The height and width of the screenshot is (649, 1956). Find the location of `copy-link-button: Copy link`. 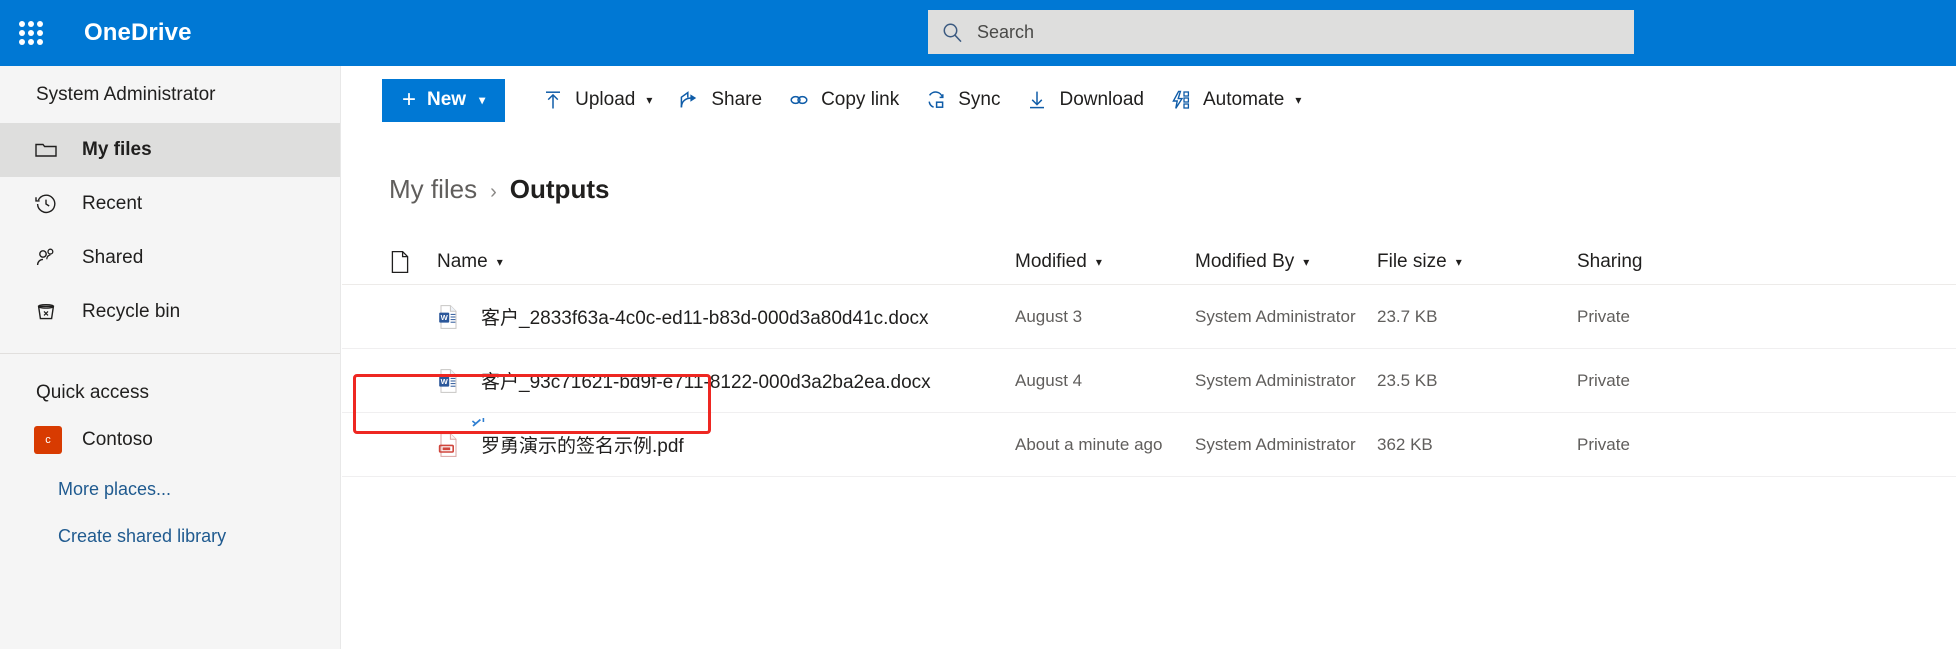

copy-link-button: Copy link is located at coordinates (843, 100).